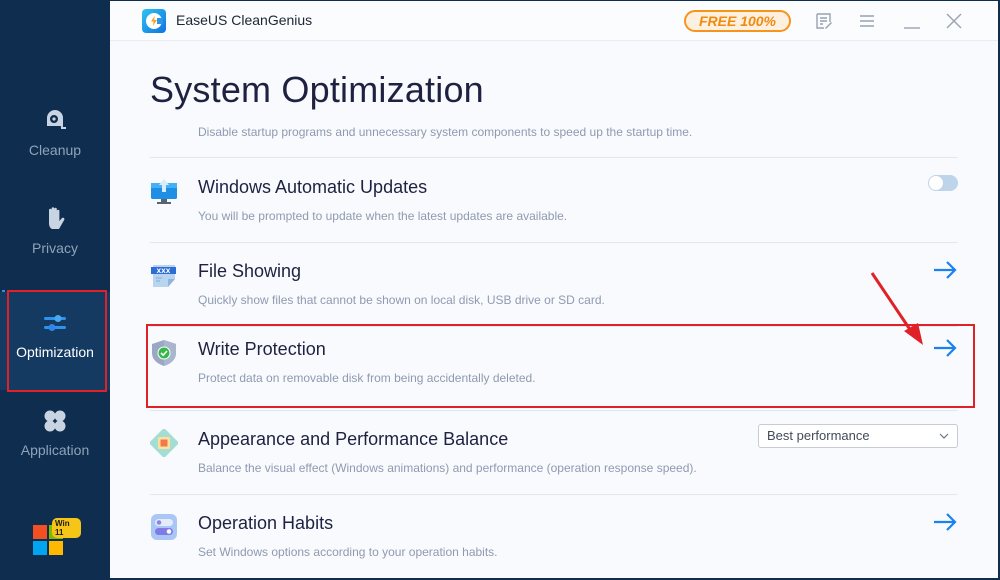 This screenshot has width=1000, height=580. Describe the element at coordinates (824, 21) in the screenshot. I see `feedback-icon` at that location.